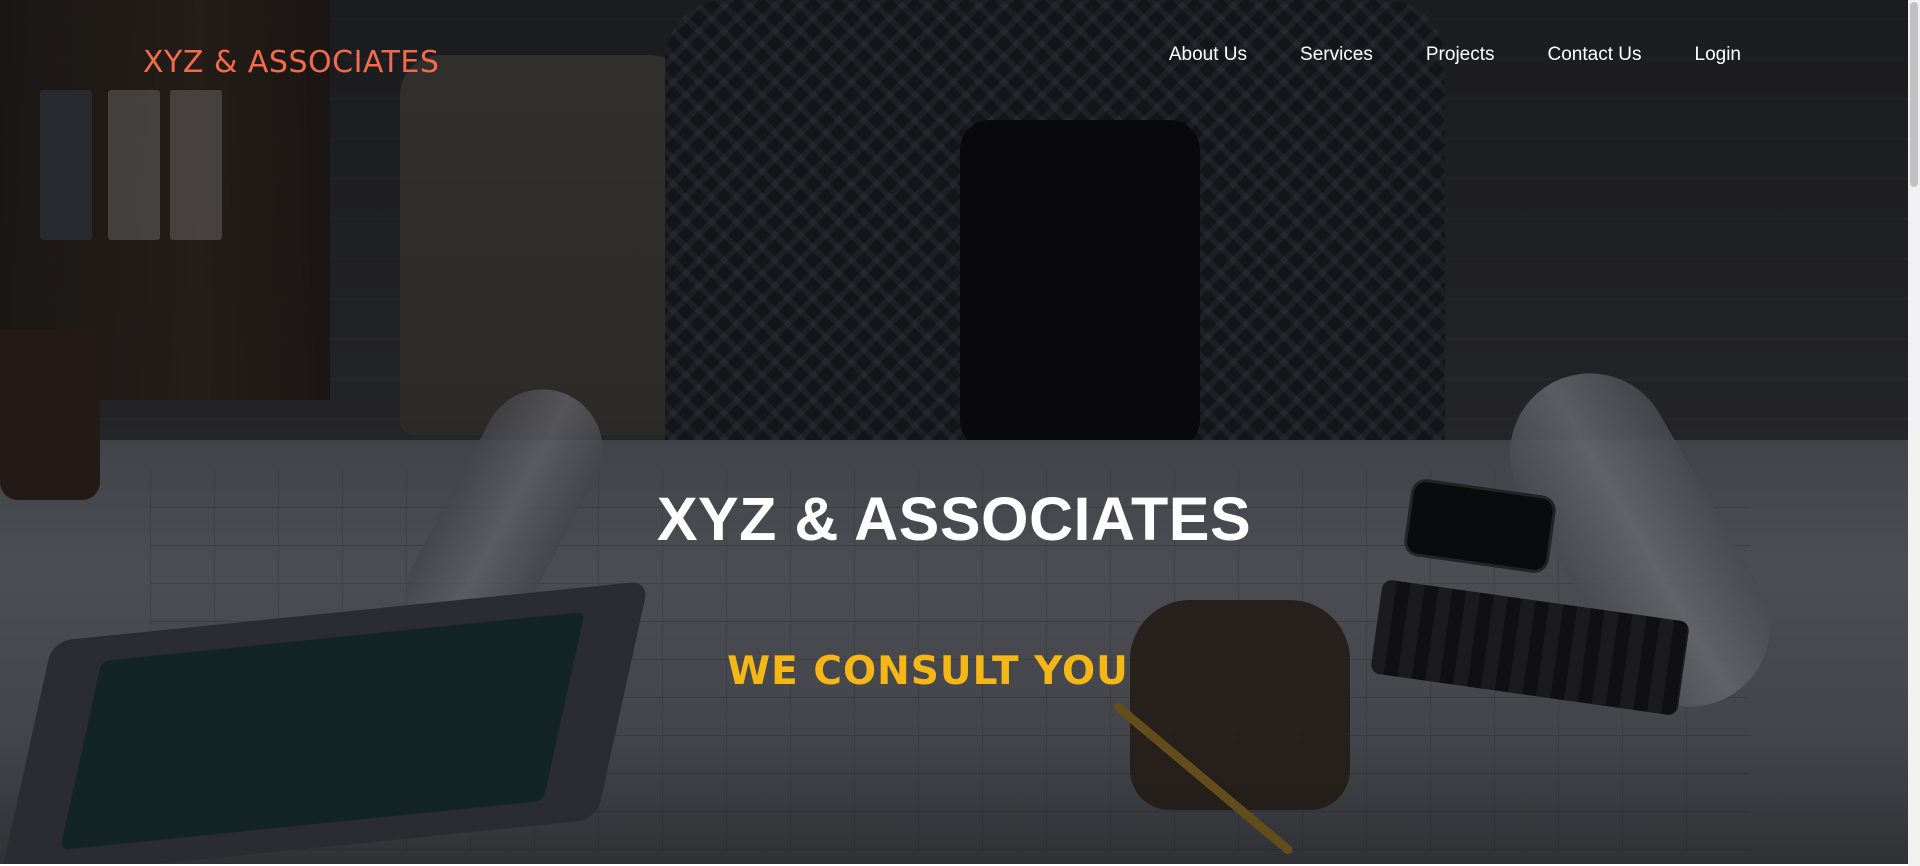  What do you see at coordinates (291, 62) in the screenshot?
I see `site-logo: XYZ & ASSOCIATES` at bounding box center [291, 62].